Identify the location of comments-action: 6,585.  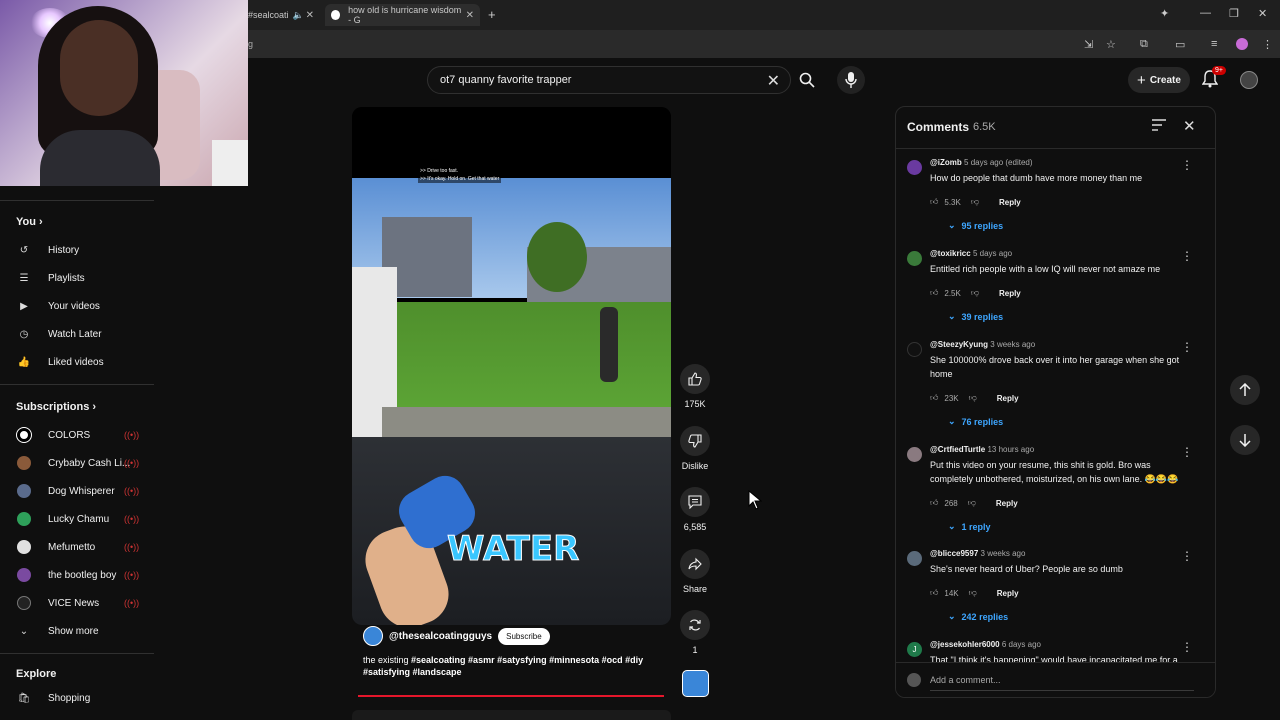
(695, 509).